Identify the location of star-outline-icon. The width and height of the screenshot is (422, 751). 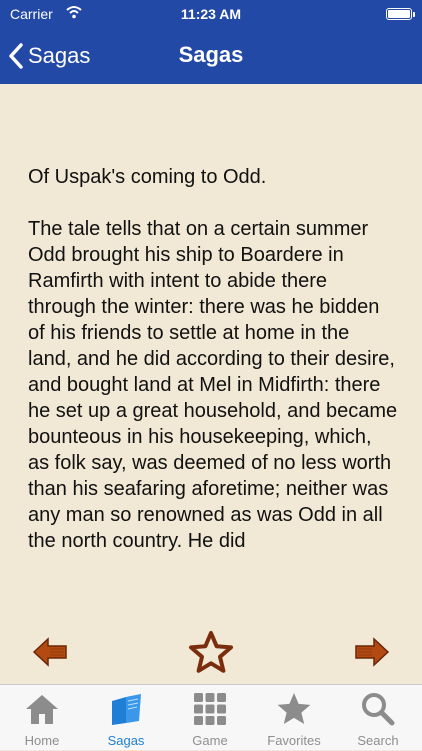
(211, 652).